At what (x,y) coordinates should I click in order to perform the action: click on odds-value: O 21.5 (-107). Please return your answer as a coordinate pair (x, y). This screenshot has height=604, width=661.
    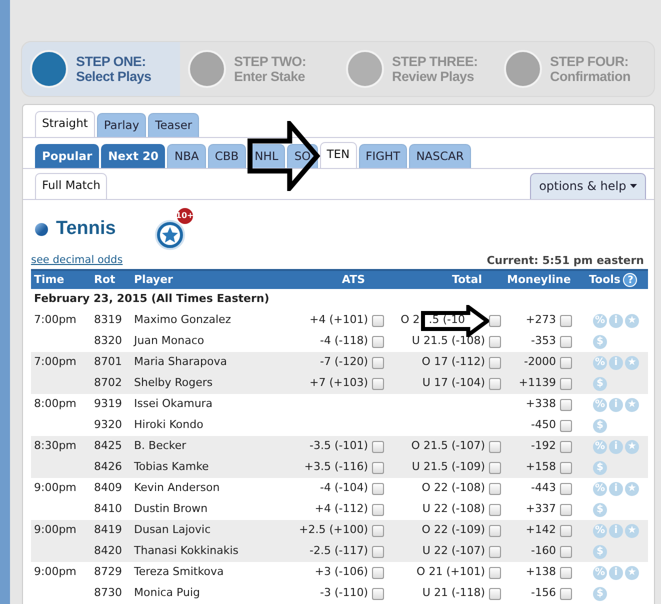
    Looking at the image, I should click on (448, 446).